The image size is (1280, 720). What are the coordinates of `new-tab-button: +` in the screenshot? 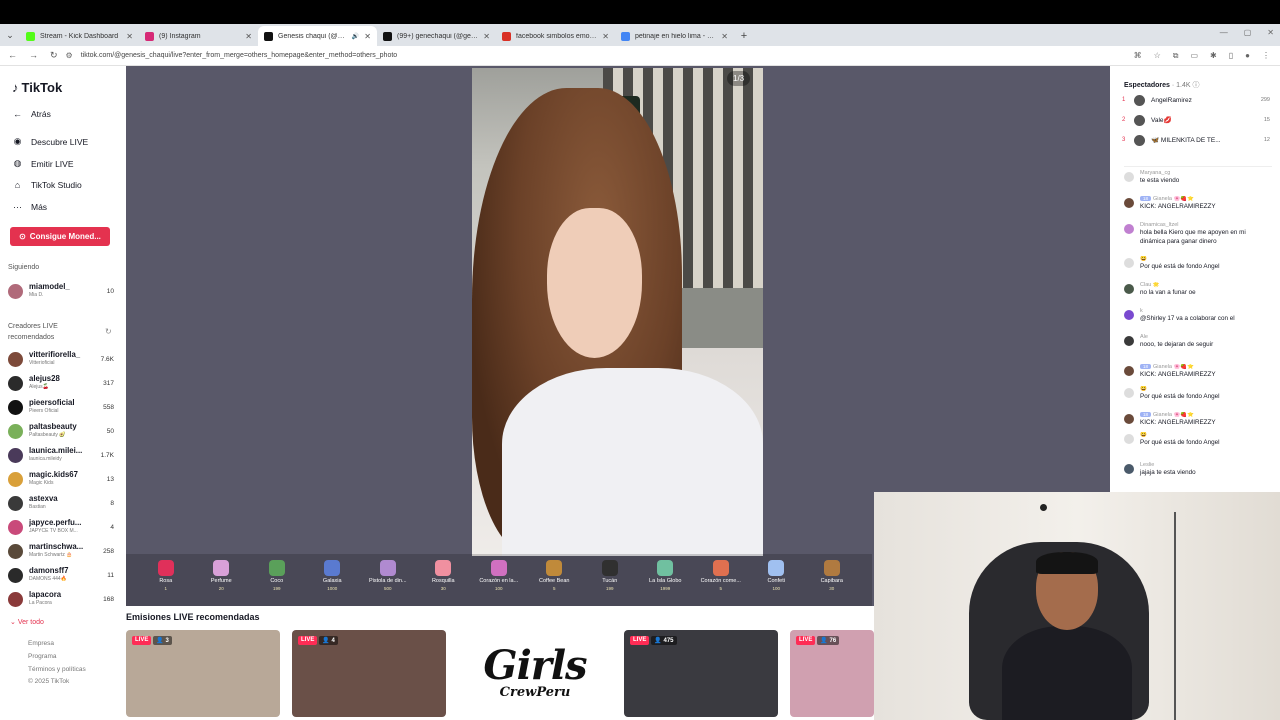 It's located at (744, 36).